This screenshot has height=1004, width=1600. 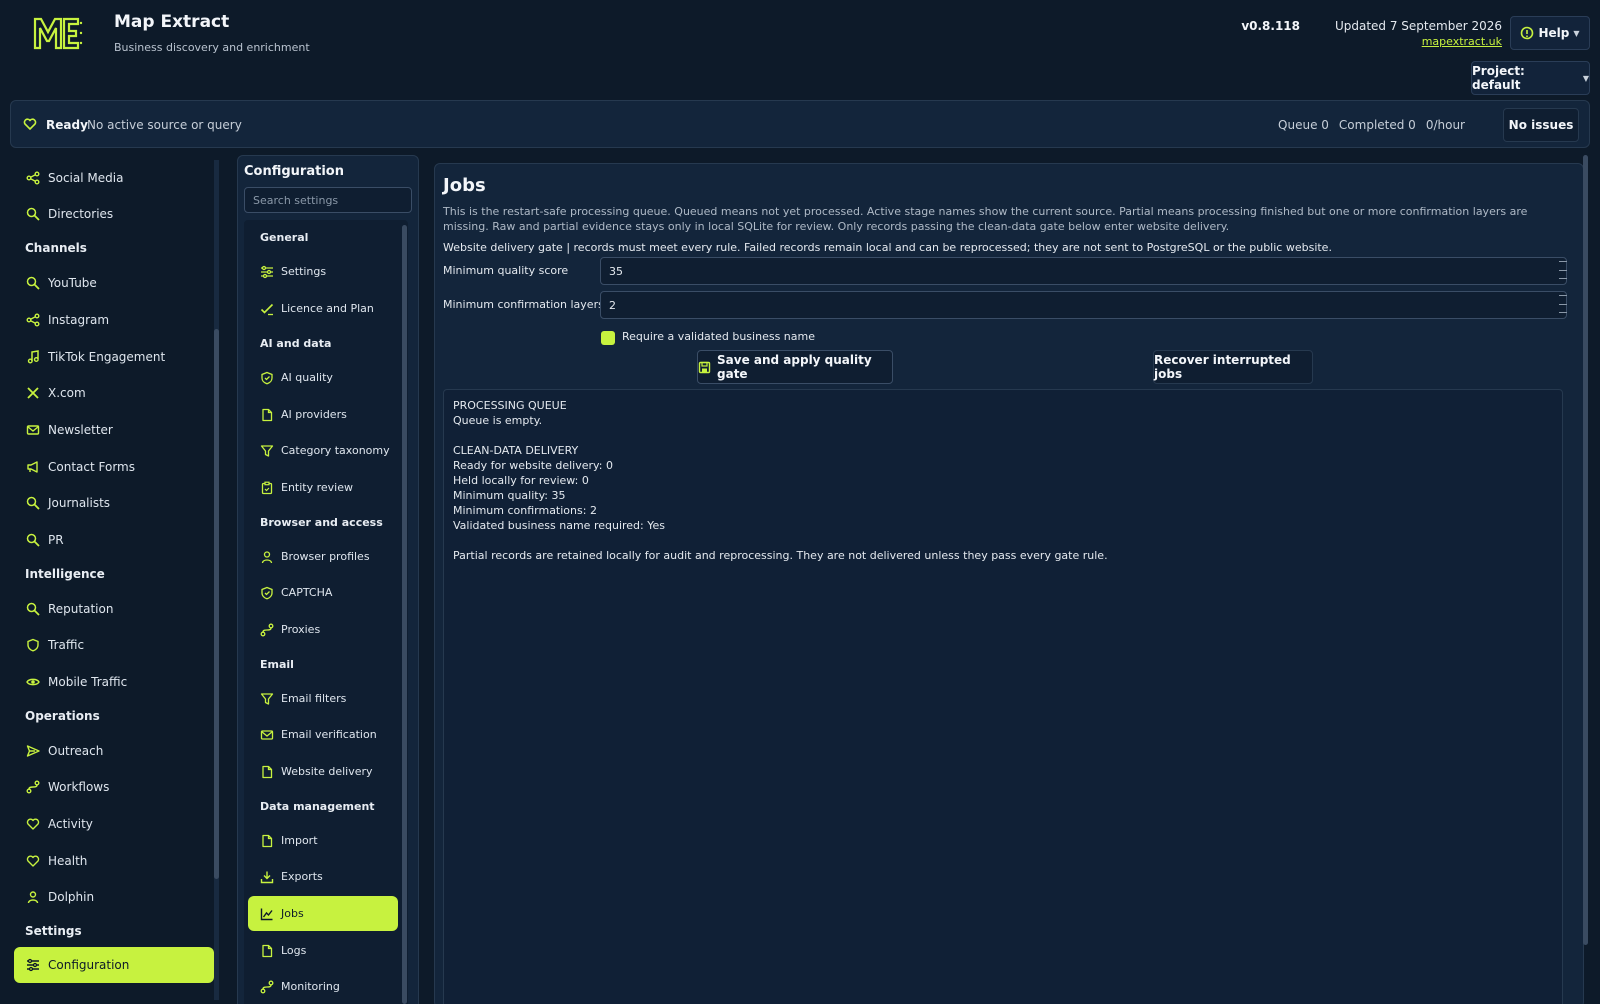 I want to click on mail-icon, so click(x=33, y=430).